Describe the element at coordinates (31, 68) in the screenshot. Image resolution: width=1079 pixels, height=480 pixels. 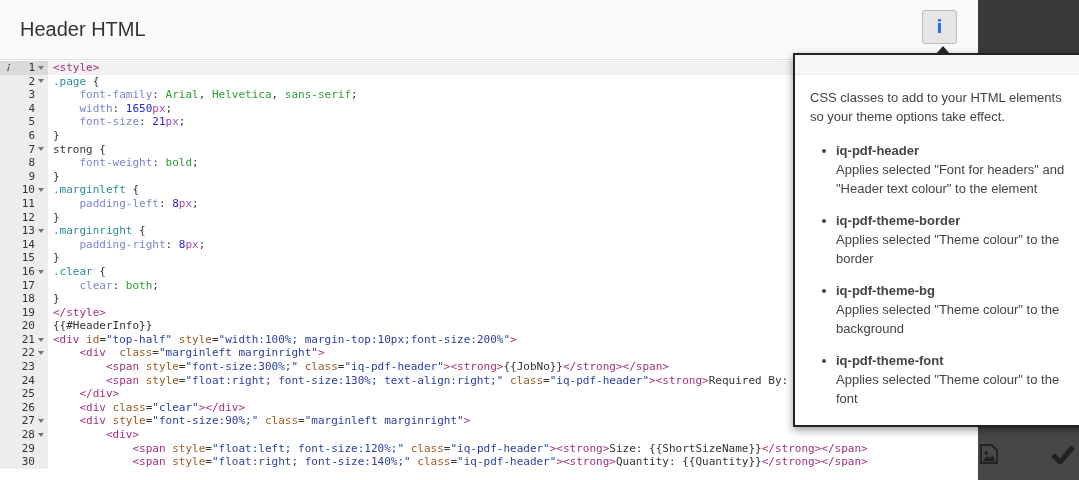
I see `line-number: 1` at that location.